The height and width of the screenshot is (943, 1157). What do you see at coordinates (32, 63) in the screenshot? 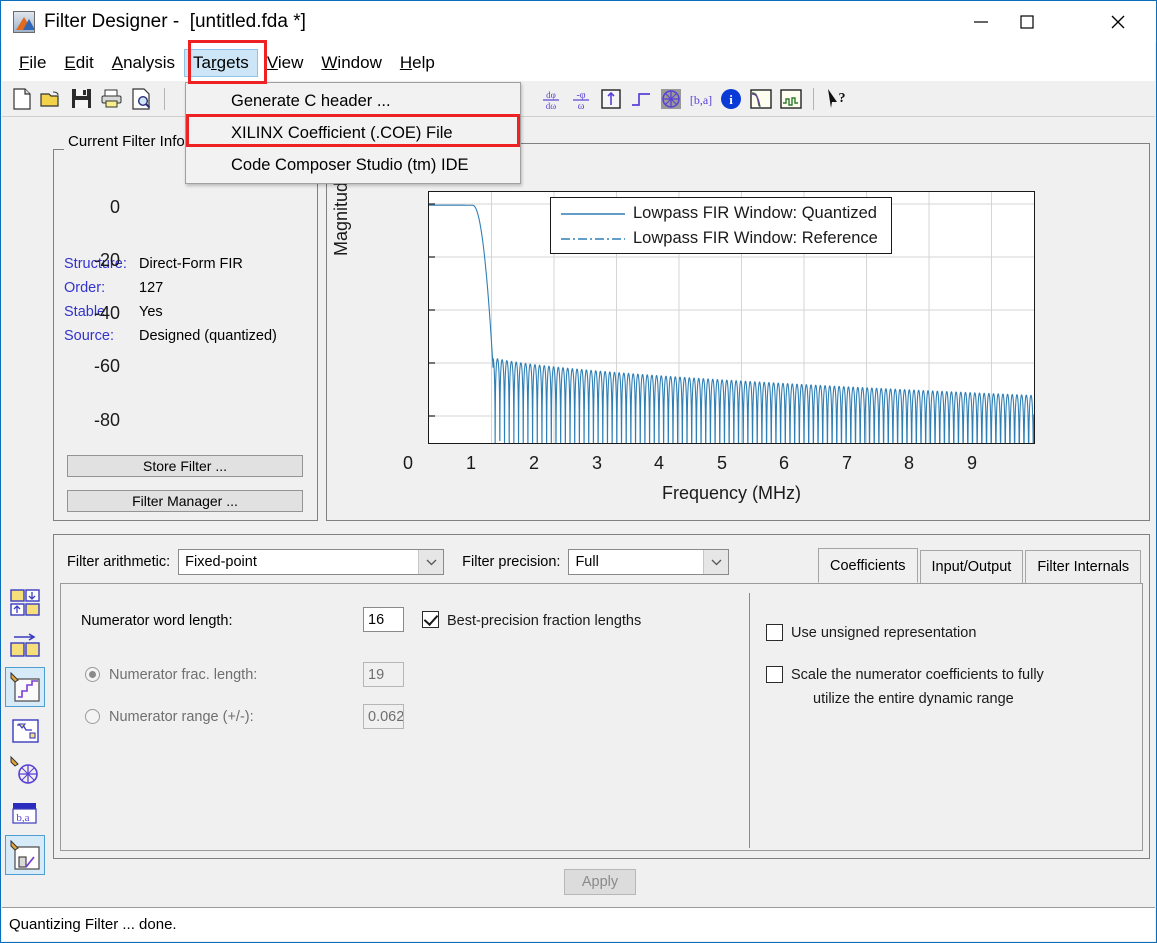
I see `menu-file: File` at bounding box center [32, 63].